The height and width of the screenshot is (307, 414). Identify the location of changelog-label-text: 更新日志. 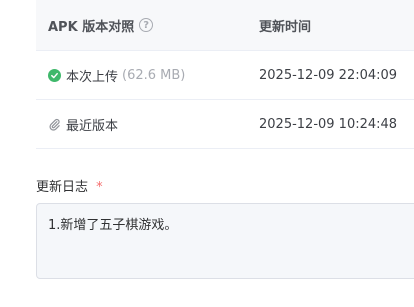
(62, 187).